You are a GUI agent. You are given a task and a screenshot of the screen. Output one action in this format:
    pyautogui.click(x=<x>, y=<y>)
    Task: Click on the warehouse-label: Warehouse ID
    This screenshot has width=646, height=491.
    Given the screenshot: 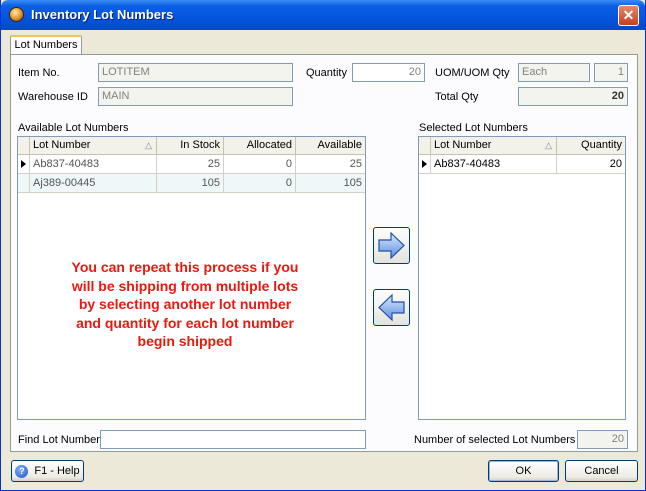 What is the action you would take?
    pyautogui.click(x=53, y=97)
    